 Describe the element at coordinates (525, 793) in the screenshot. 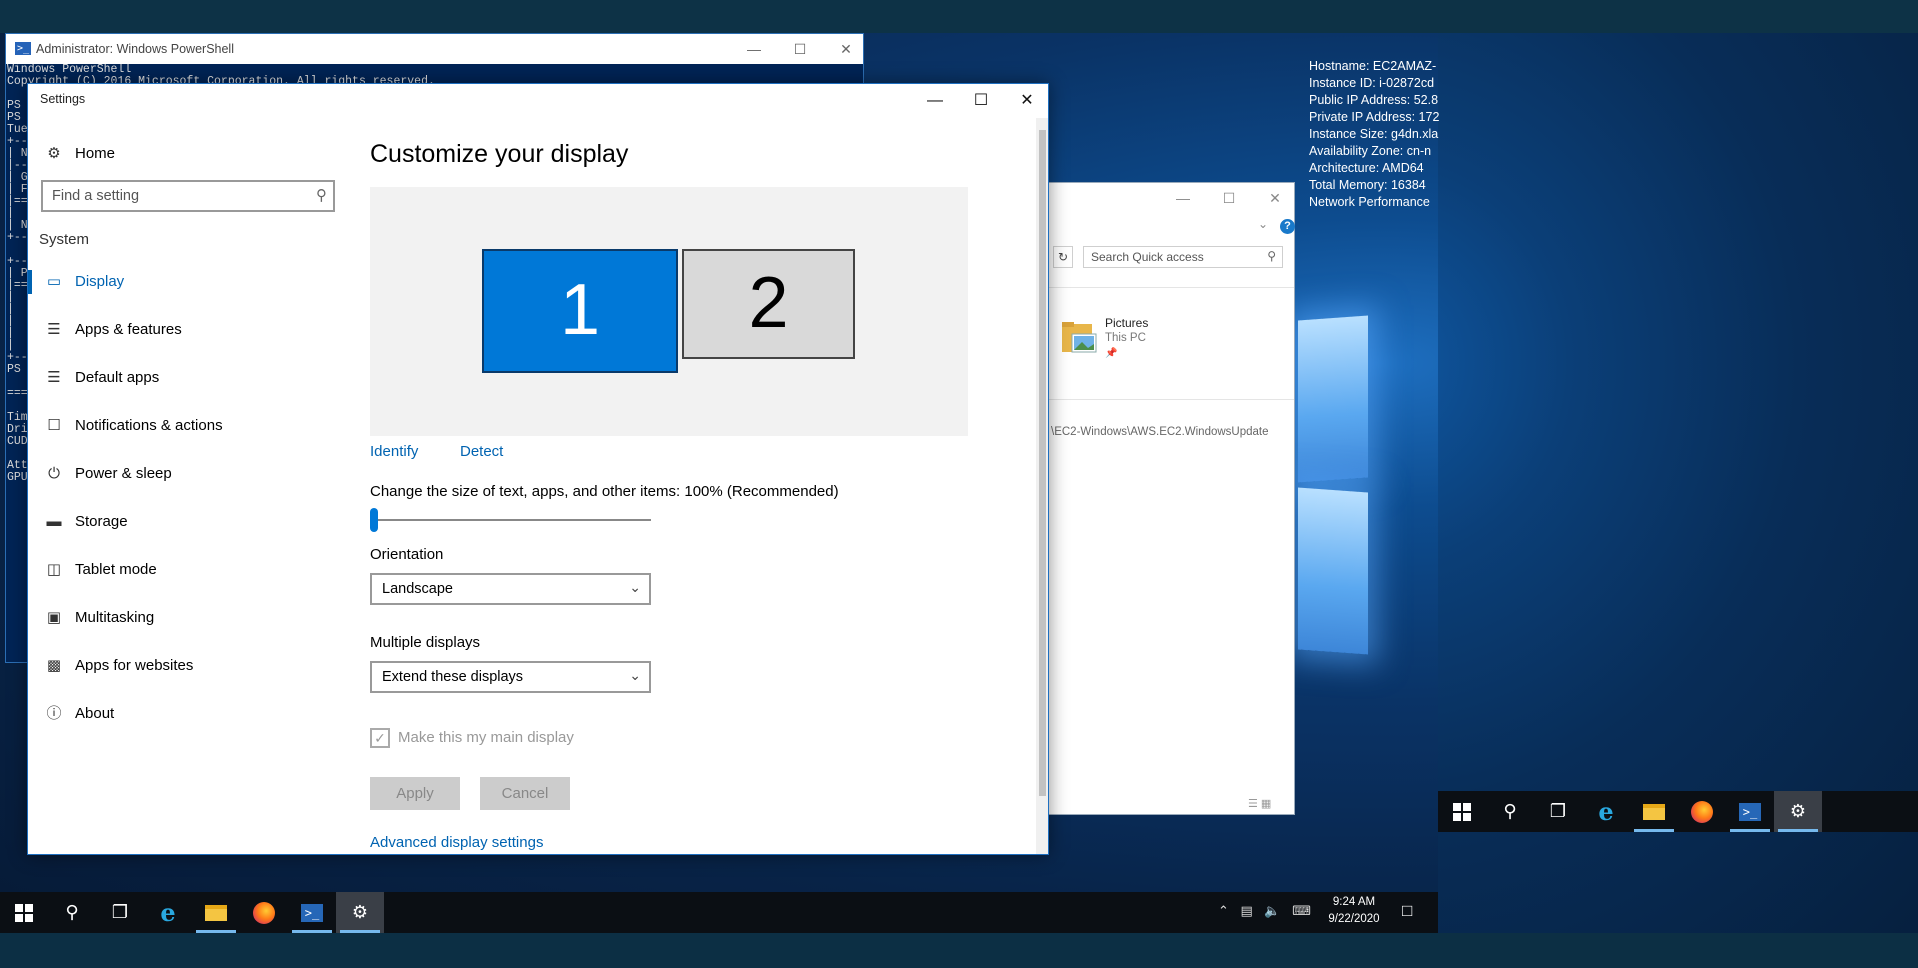

I see `cancel-button: Cancel` at that location.